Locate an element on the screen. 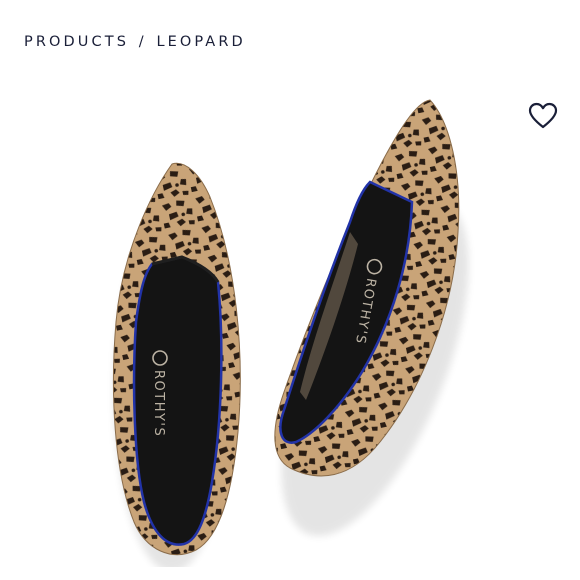 The image size is (580, 580). brand-imprint-left: ROTHY'S is located at coordinates (158, 403).